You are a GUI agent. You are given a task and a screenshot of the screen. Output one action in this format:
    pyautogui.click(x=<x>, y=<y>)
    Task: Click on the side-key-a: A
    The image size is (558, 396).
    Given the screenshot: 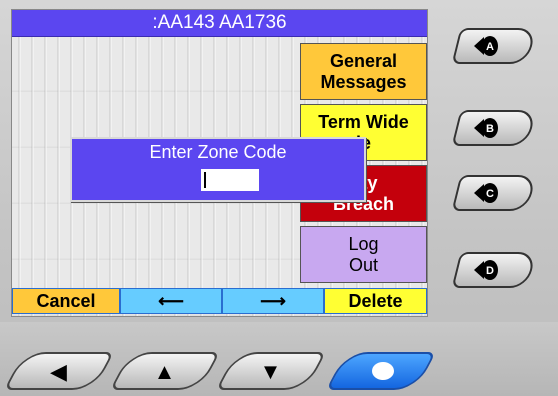 What is the action you would take?
    pyautogui.click(x=494, y=46)
    